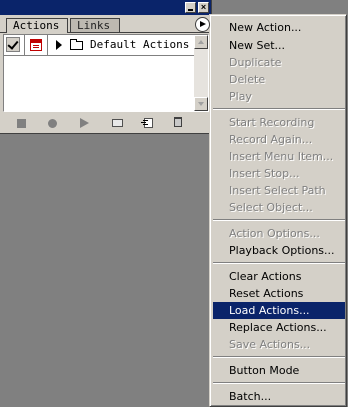 The height and width of the screenshot is (407, 348). What do you see at coordinates (279, 79) in the screenshot?
I see `menu-item-delete: Delete` at bounding box center [279, 79].